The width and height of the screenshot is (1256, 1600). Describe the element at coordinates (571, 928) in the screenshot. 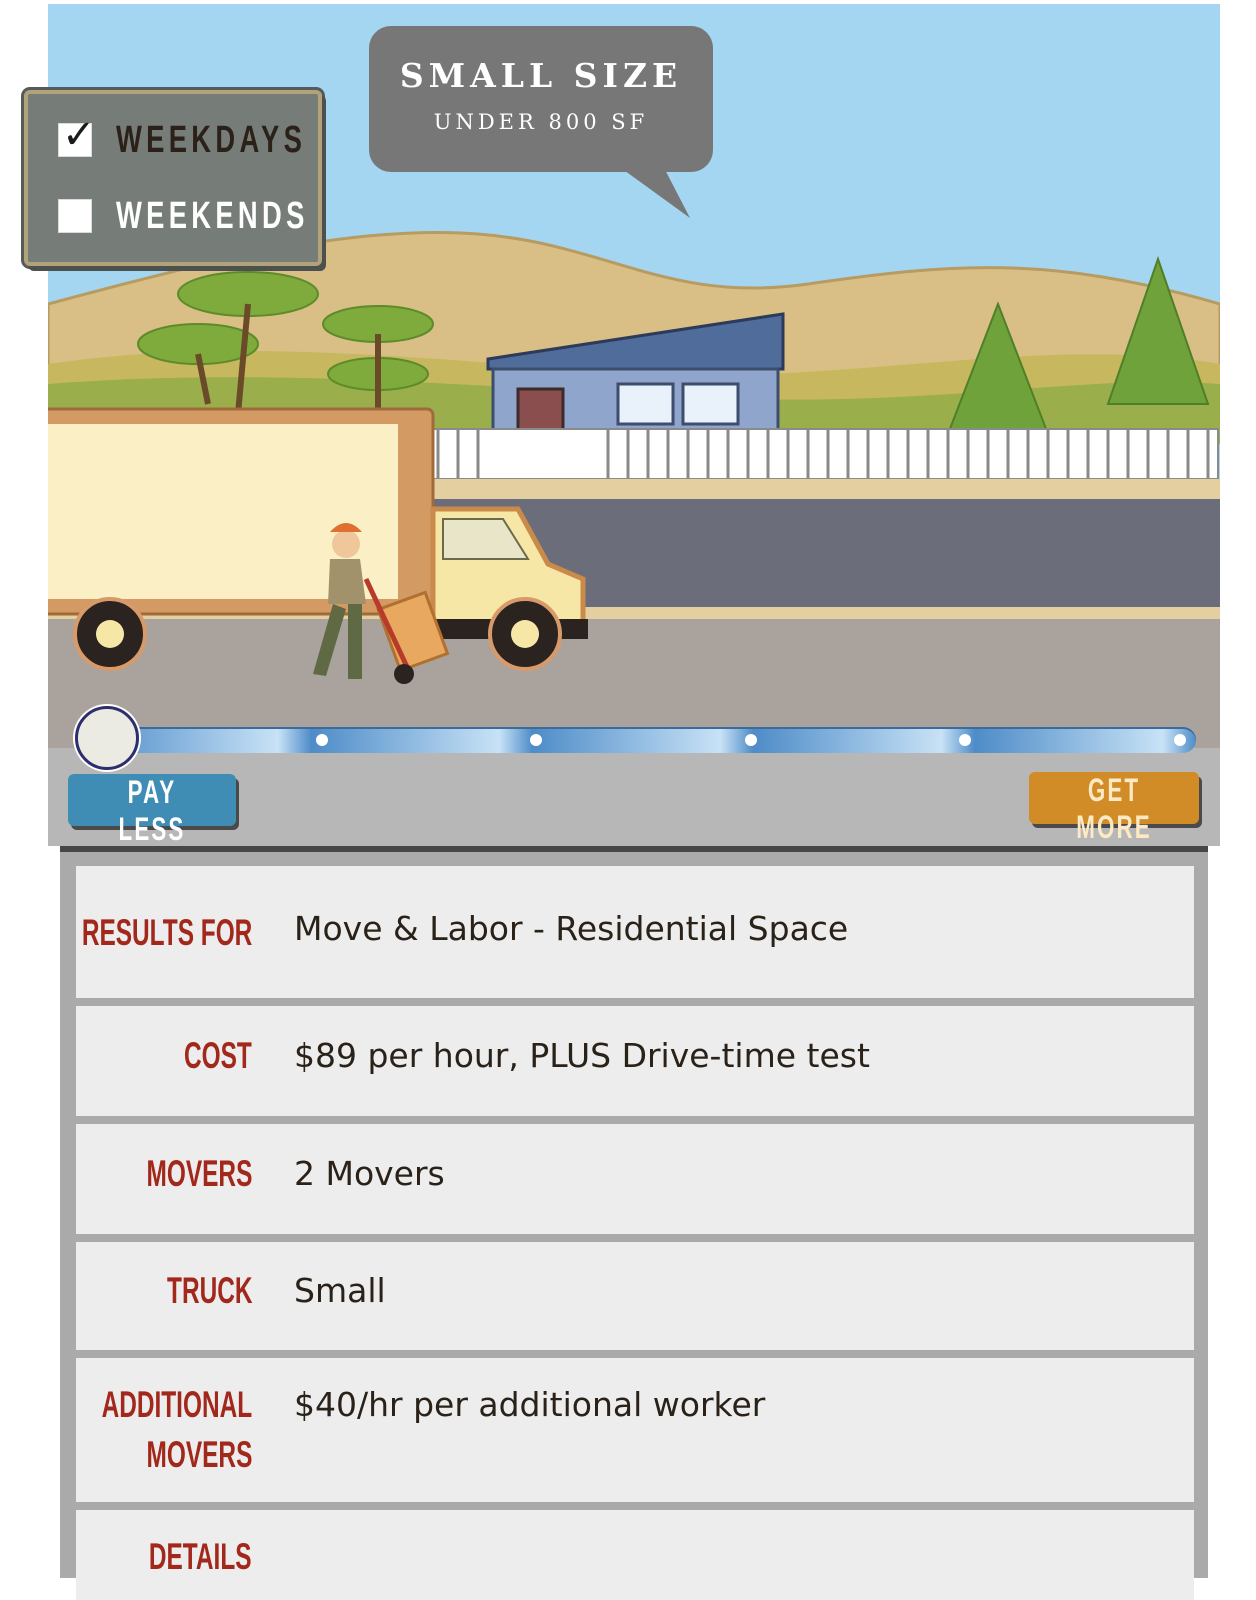

I see `row-value: Move & Labor - Residential Space` at that location.